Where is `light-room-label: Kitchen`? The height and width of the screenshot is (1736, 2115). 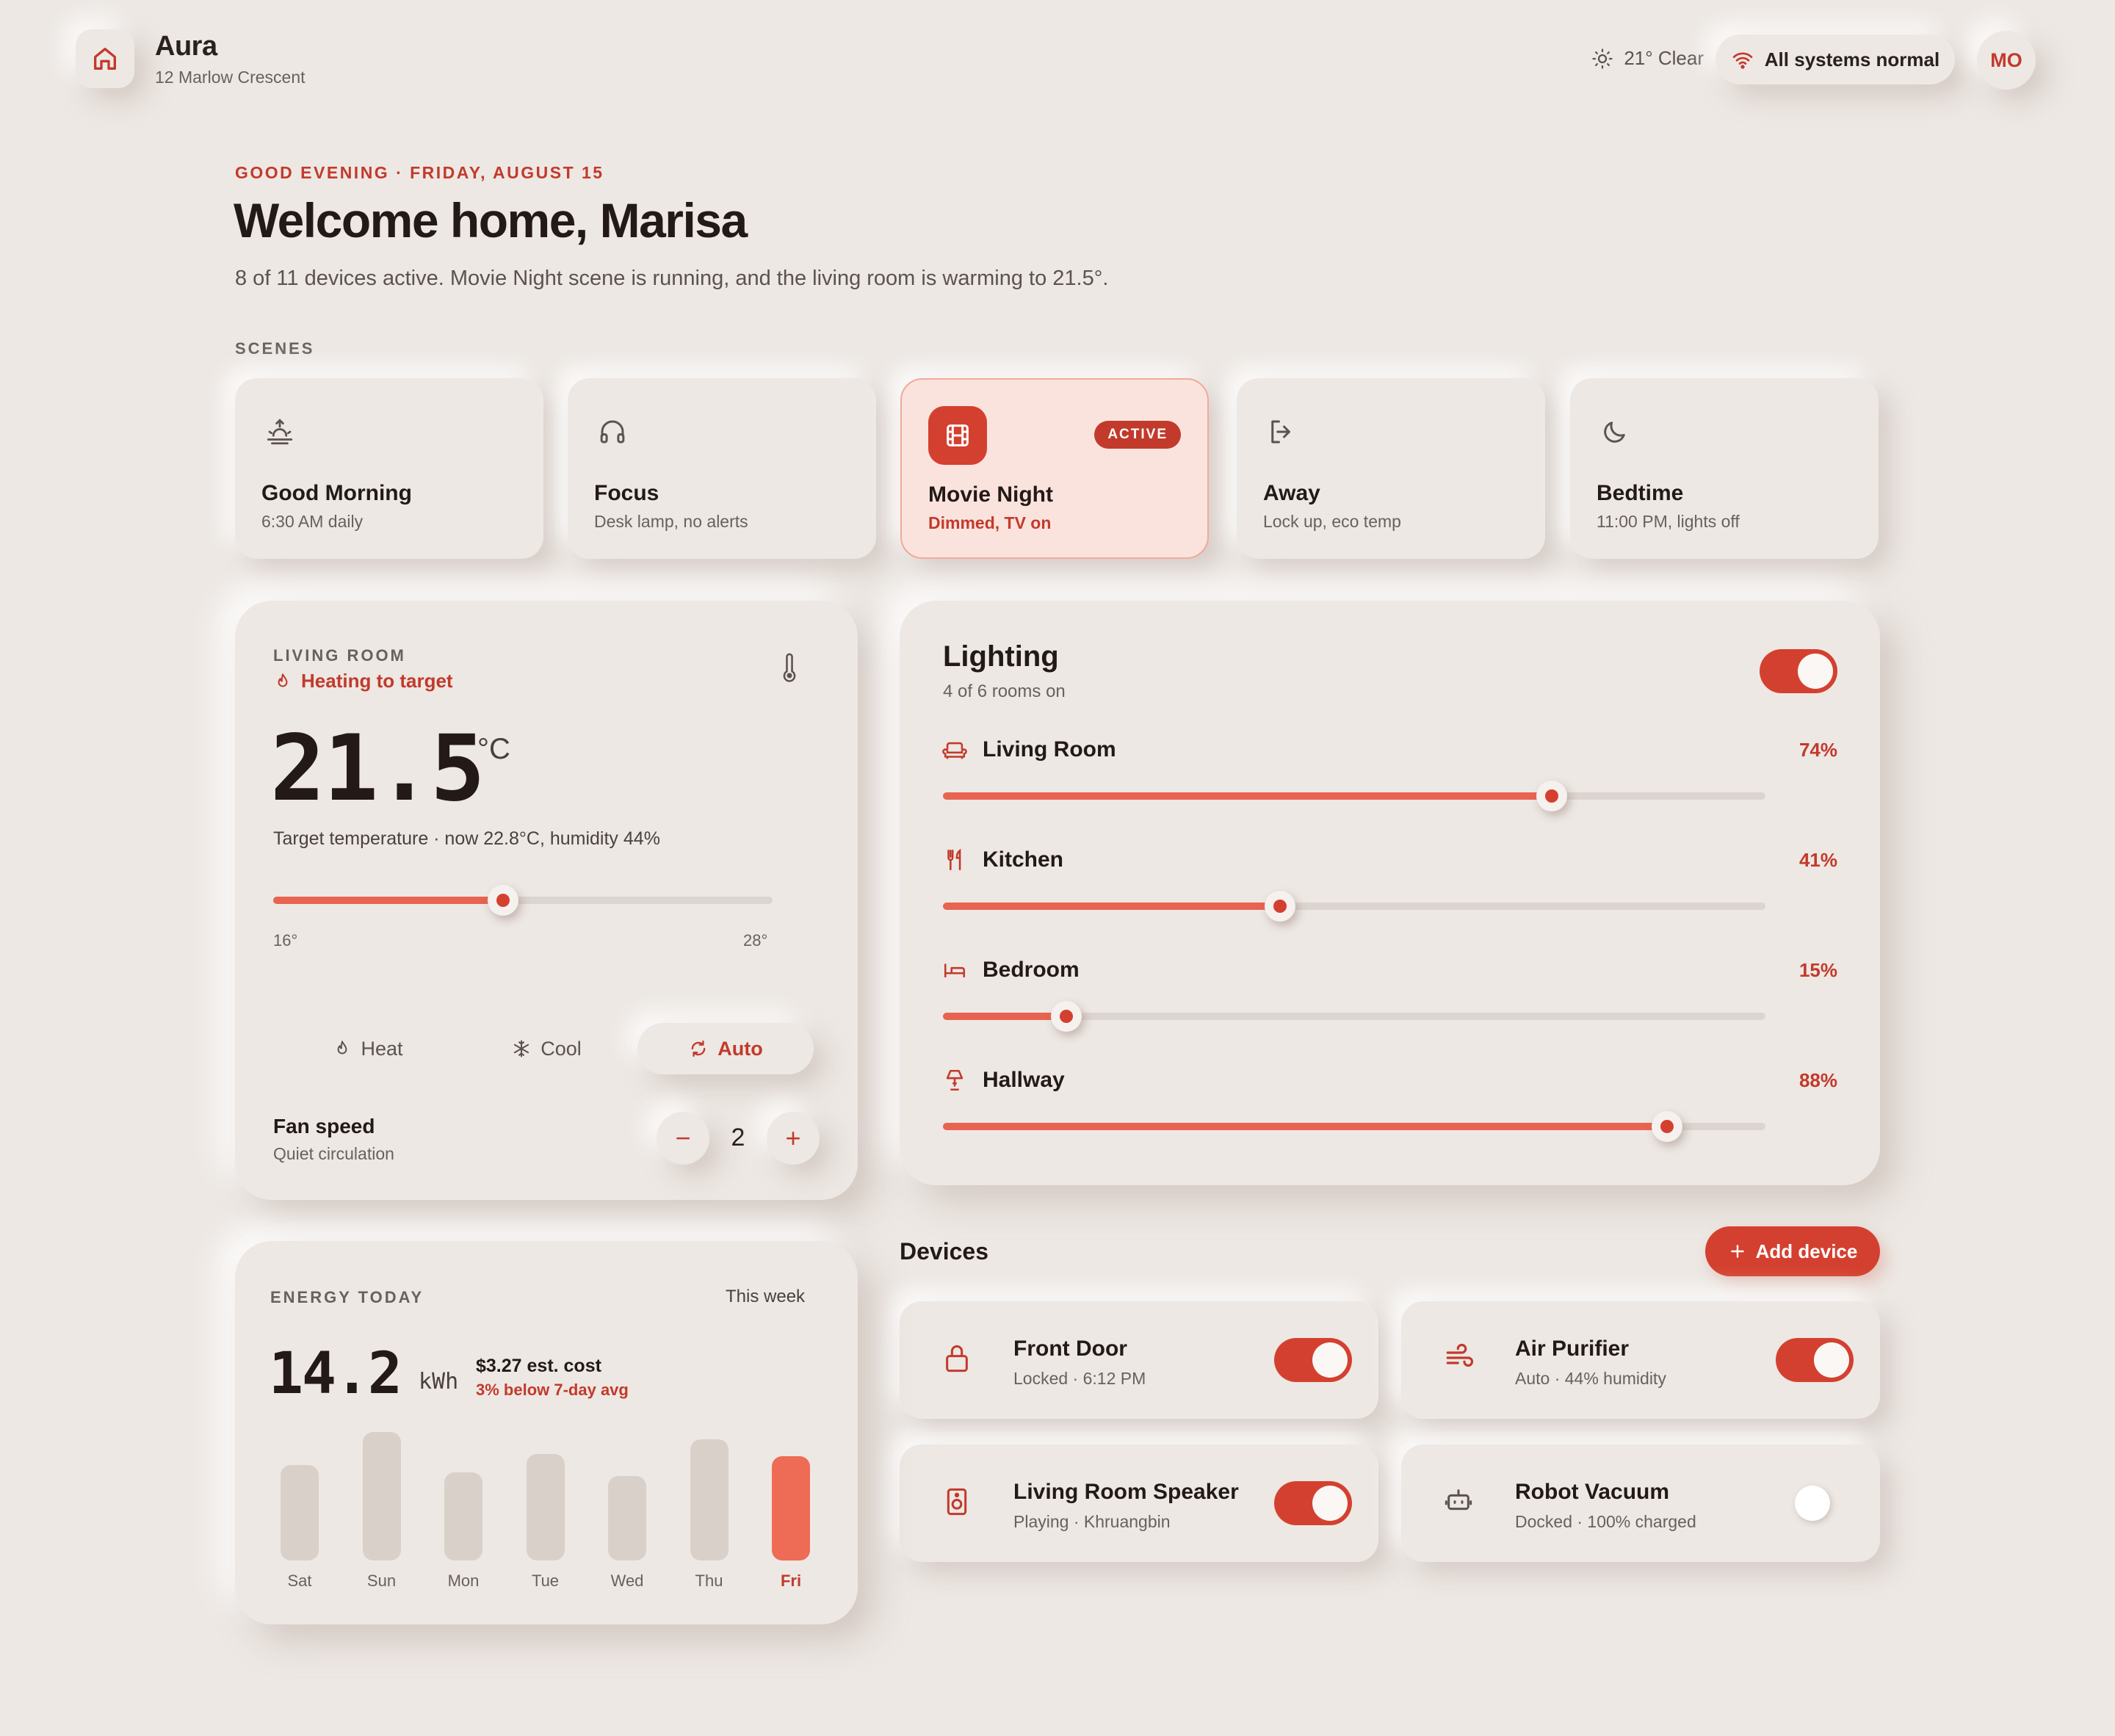 light-room-label: Kitchen is located at coordinates (1023, 859).